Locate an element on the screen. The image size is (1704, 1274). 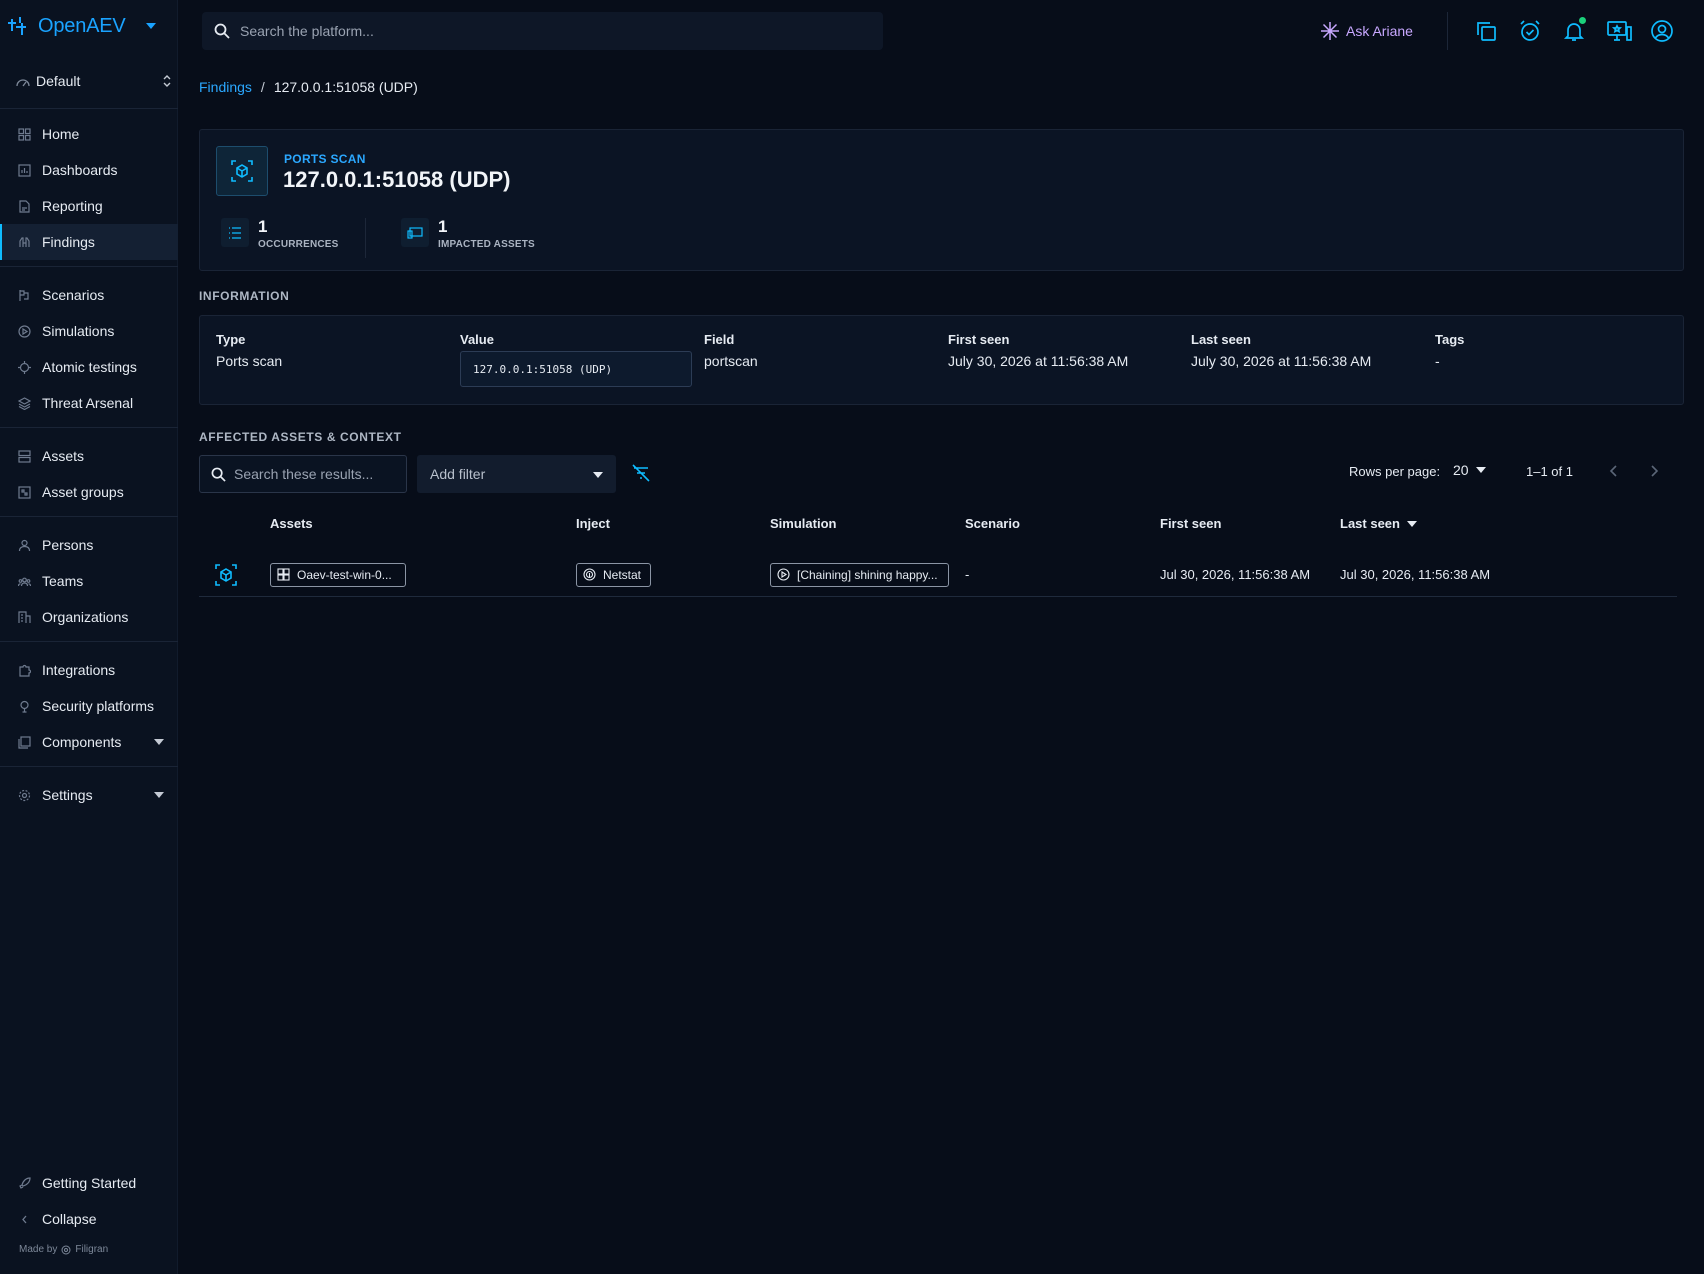
sidebar-item-label: Reporting is located at coordinates (72, 206).